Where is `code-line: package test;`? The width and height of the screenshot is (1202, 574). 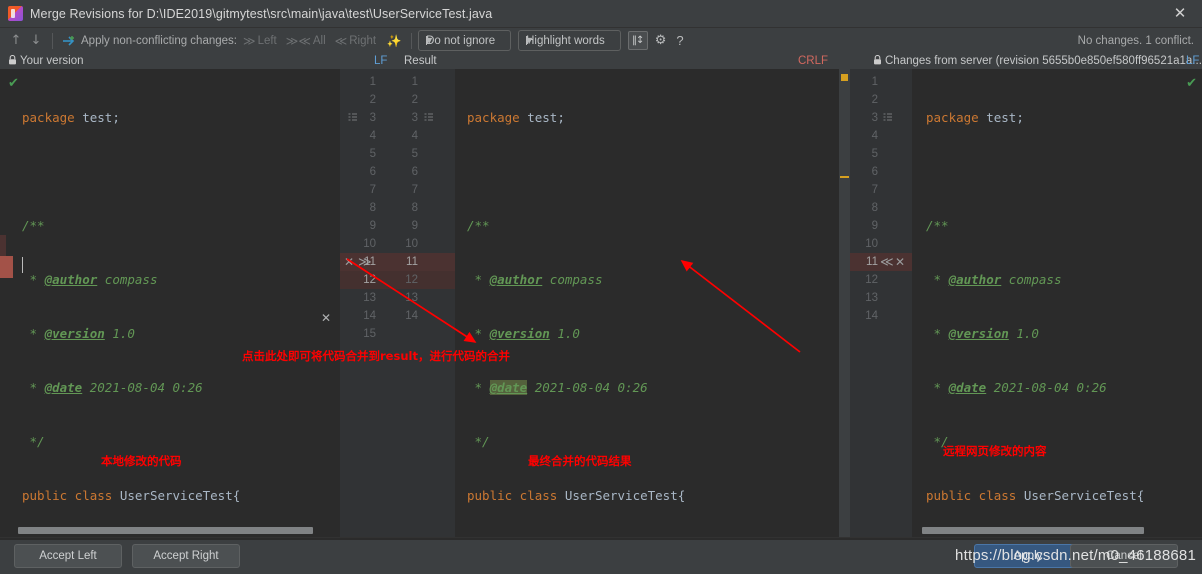
code-line: package test; is located at coordinates (975, 117).